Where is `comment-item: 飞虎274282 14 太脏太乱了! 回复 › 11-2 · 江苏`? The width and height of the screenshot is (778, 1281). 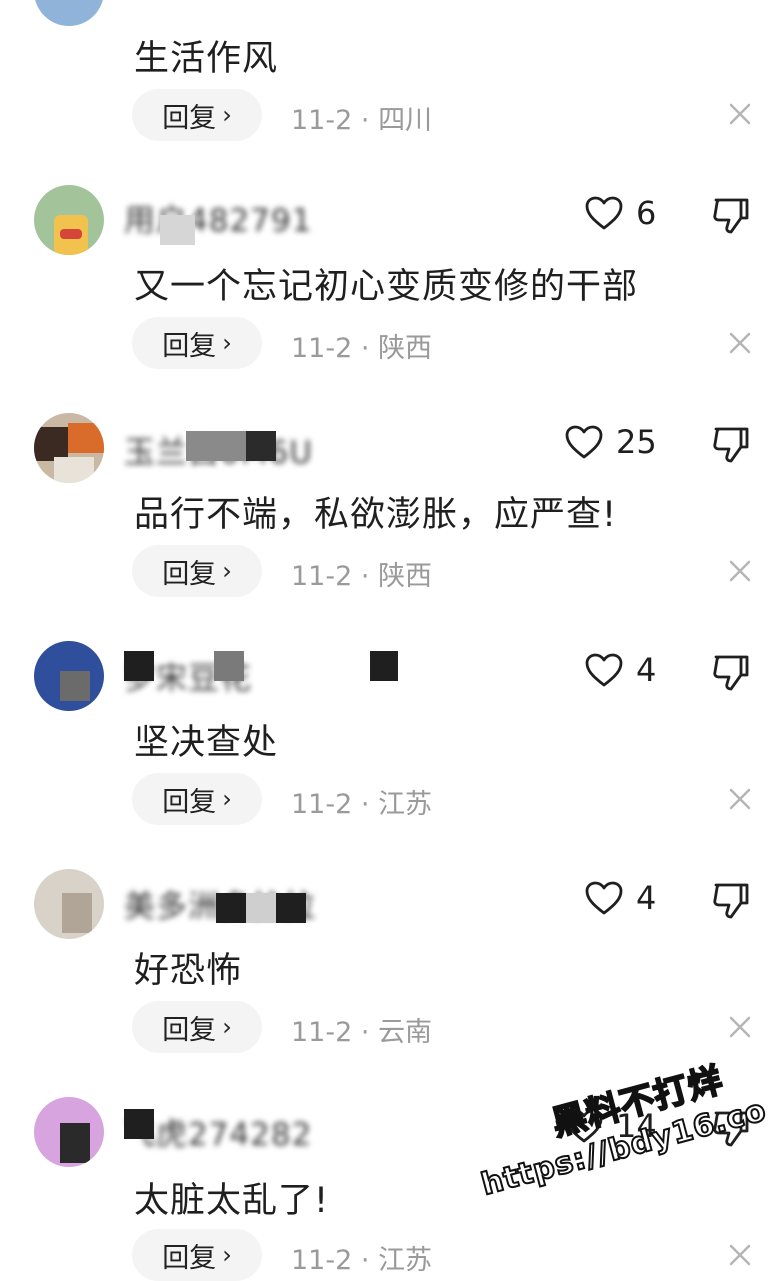 comment-item: 飞虎274282 14 太脏太乱了! 回复 › 11-2 · 江苏 is located at coordinates (389, 1189).